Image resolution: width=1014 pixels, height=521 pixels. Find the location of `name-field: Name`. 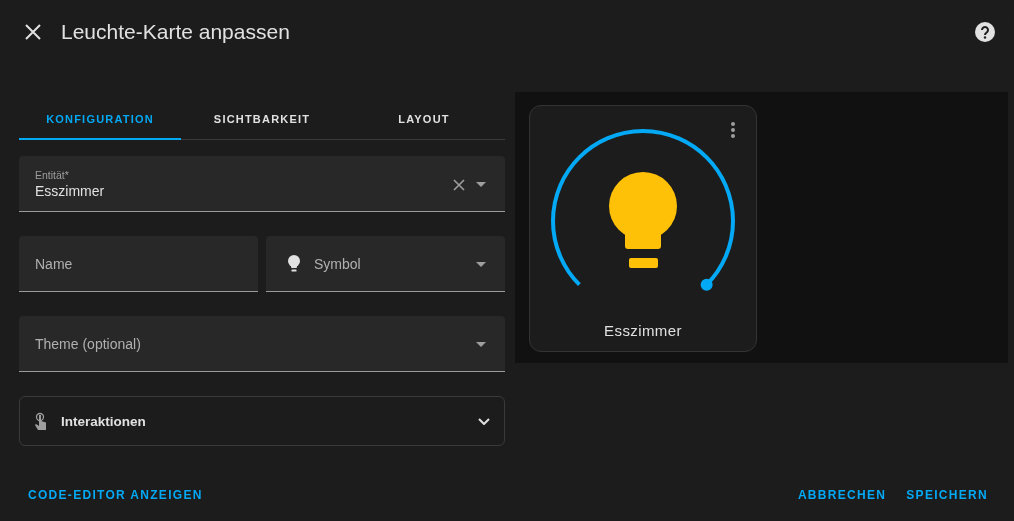

name-field: Name is located at coordinates (138, 264).